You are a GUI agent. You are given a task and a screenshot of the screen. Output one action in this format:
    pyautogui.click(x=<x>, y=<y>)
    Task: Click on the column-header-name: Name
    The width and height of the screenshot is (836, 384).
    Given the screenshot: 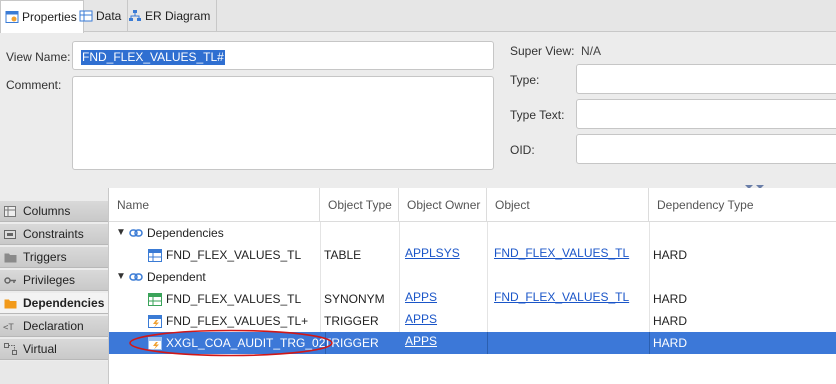 What is the action you would take?
    pyautogui.click(x=214, y=205)
    